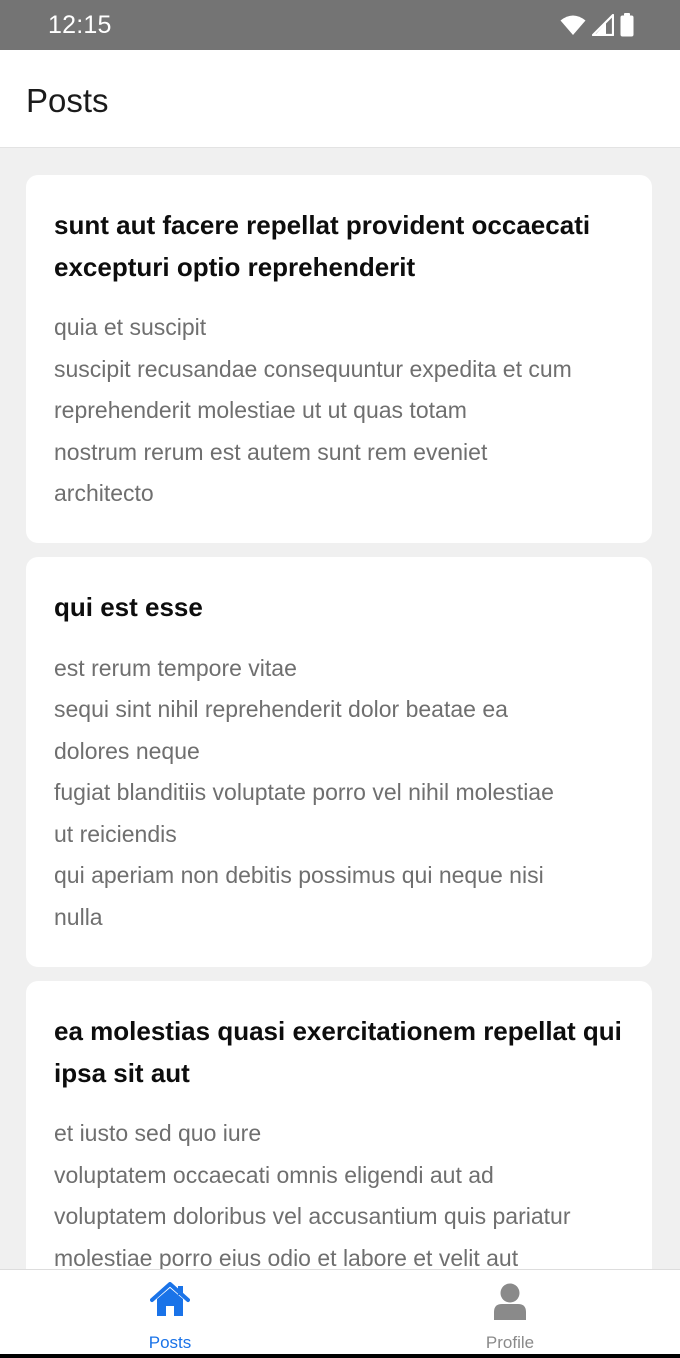  Describe the element at coordinates (627, 25) in the screenshot. I see `battery-icon` at that location.